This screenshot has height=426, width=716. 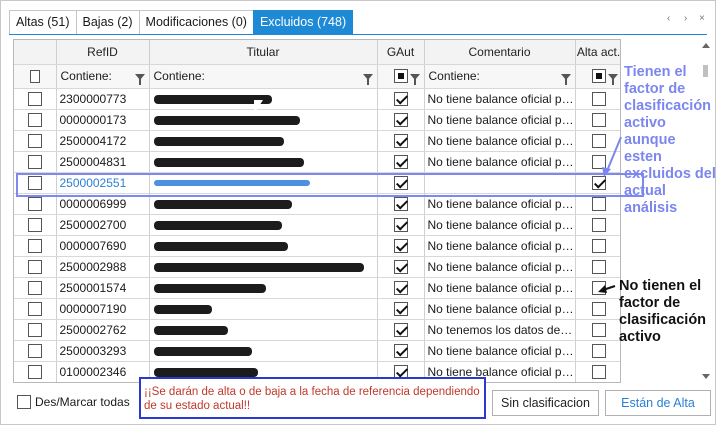 What do you see at coordinates (303, 22) in the screenshot?
I see `tab-excluidos: Excluidos (748)` at bounding box center [303, 22].